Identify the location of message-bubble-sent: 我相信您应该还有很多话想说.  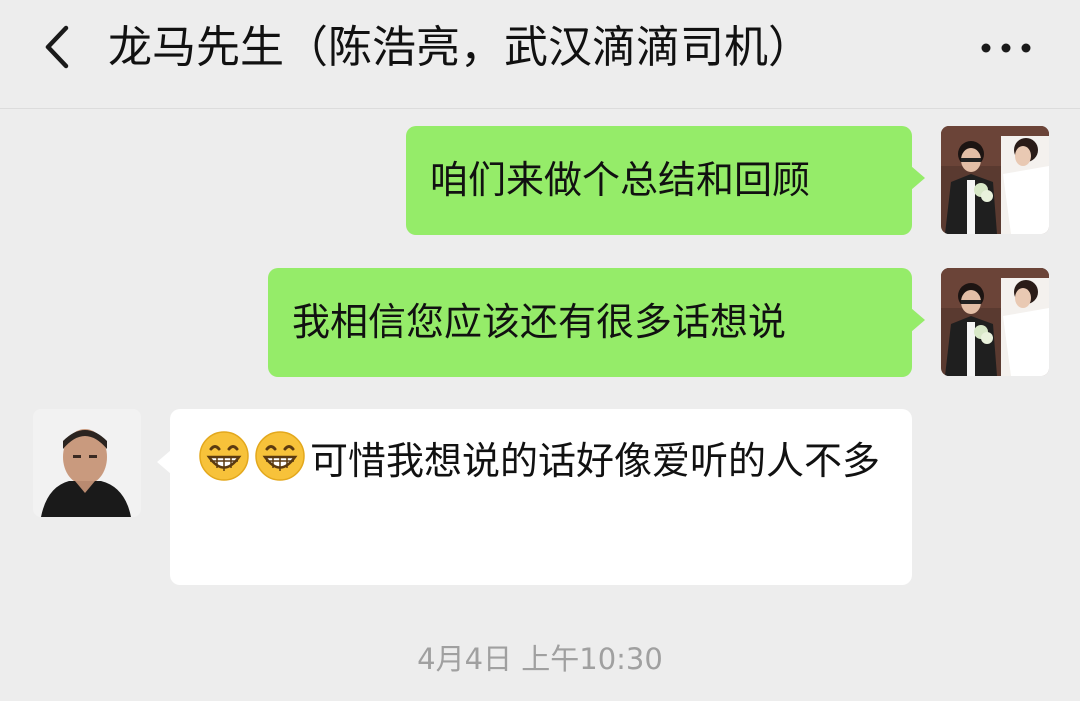
(590, 322).